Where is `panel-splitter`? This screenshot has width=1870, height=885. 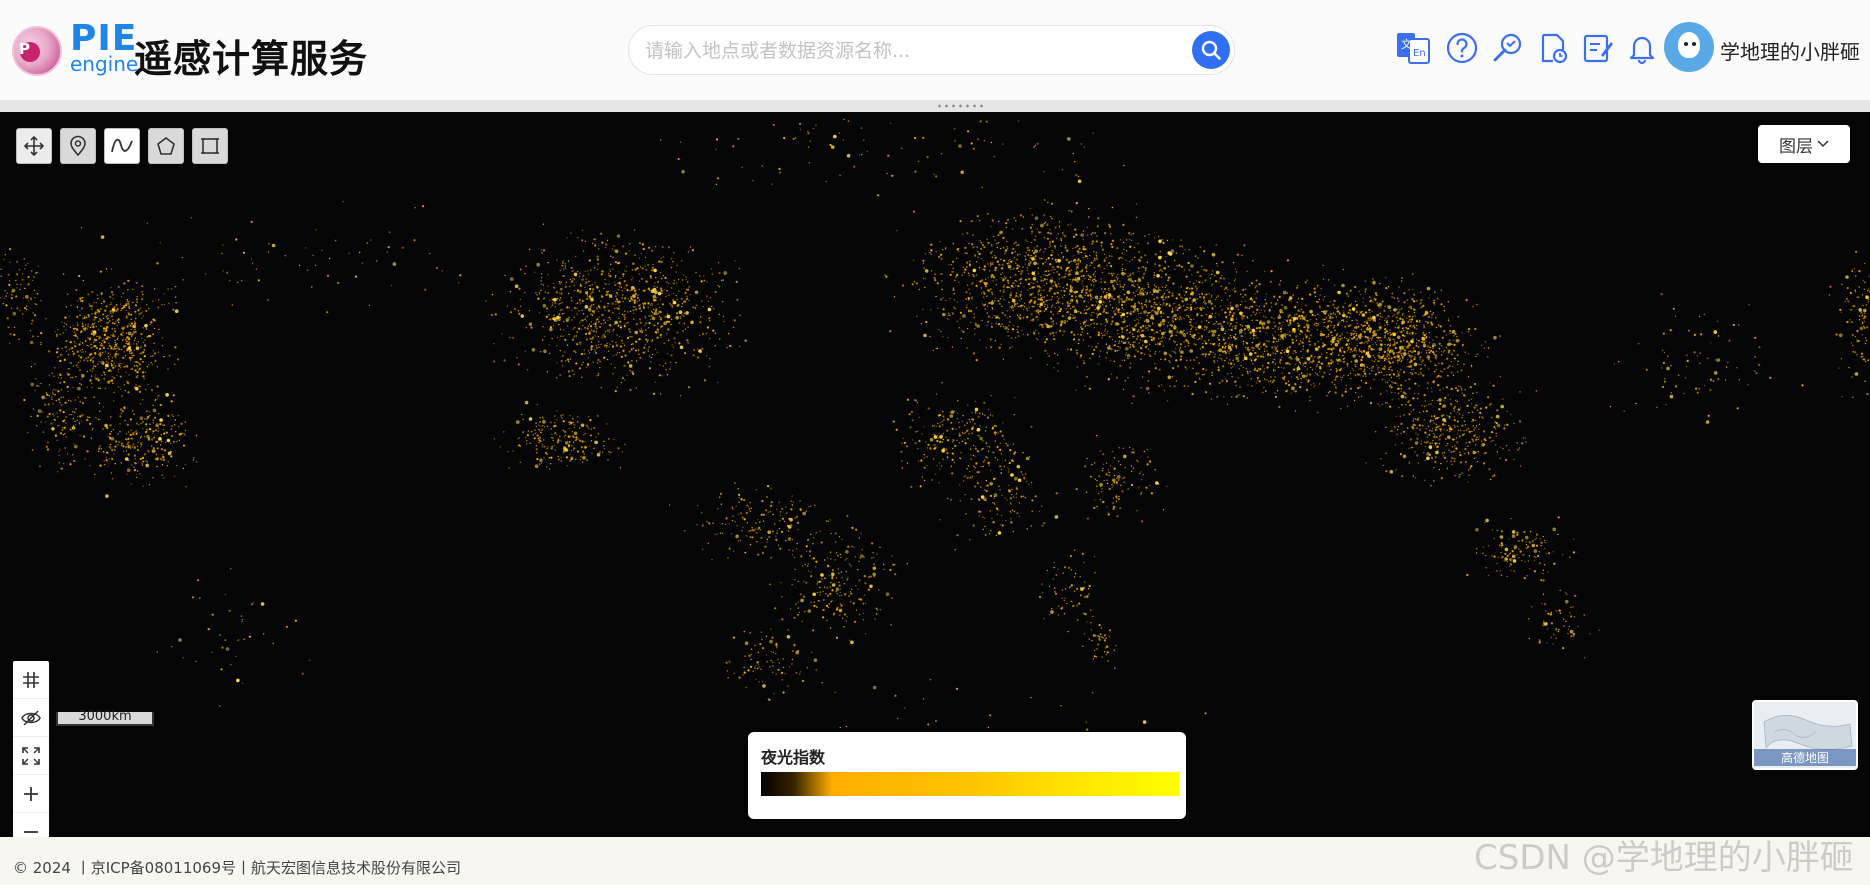 panel-splitter is located at coordinates (935, 106).